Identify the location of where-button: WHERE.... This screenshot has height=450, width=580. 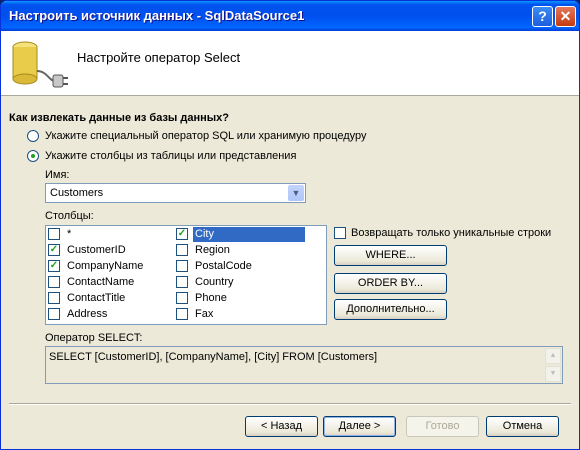
(390, 255).